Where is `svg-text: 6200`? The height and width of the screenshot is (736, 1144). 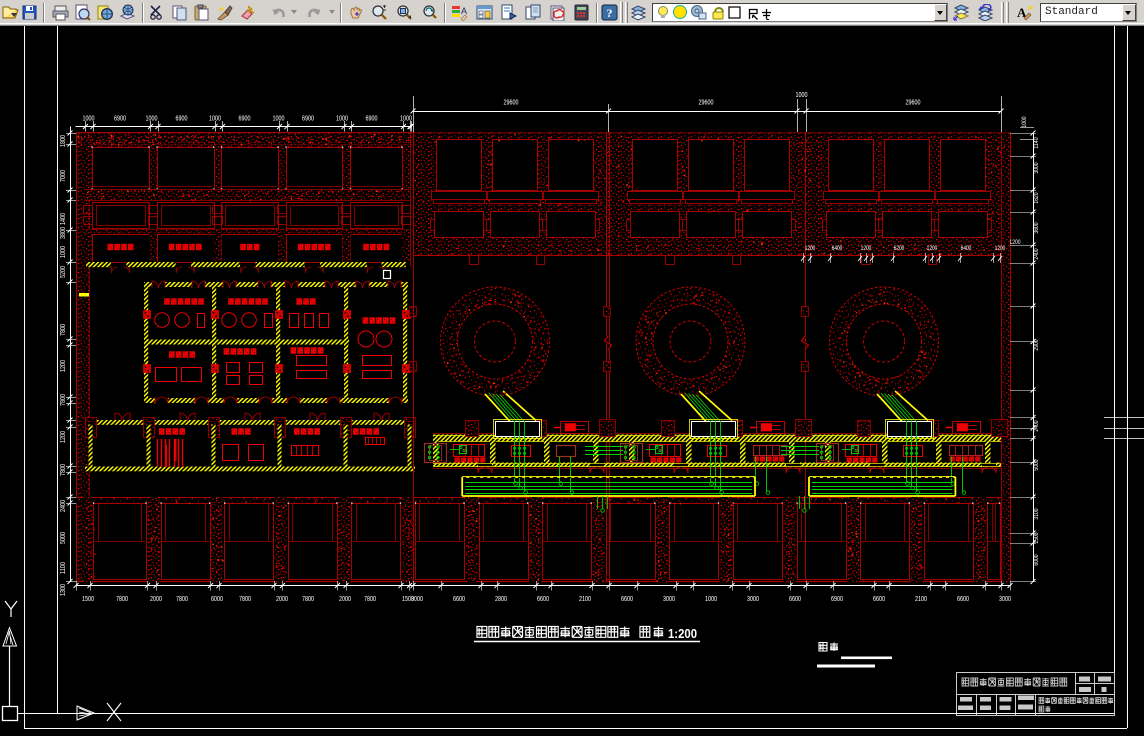
svg-text: 6200 is located at coordinates (899, 248).